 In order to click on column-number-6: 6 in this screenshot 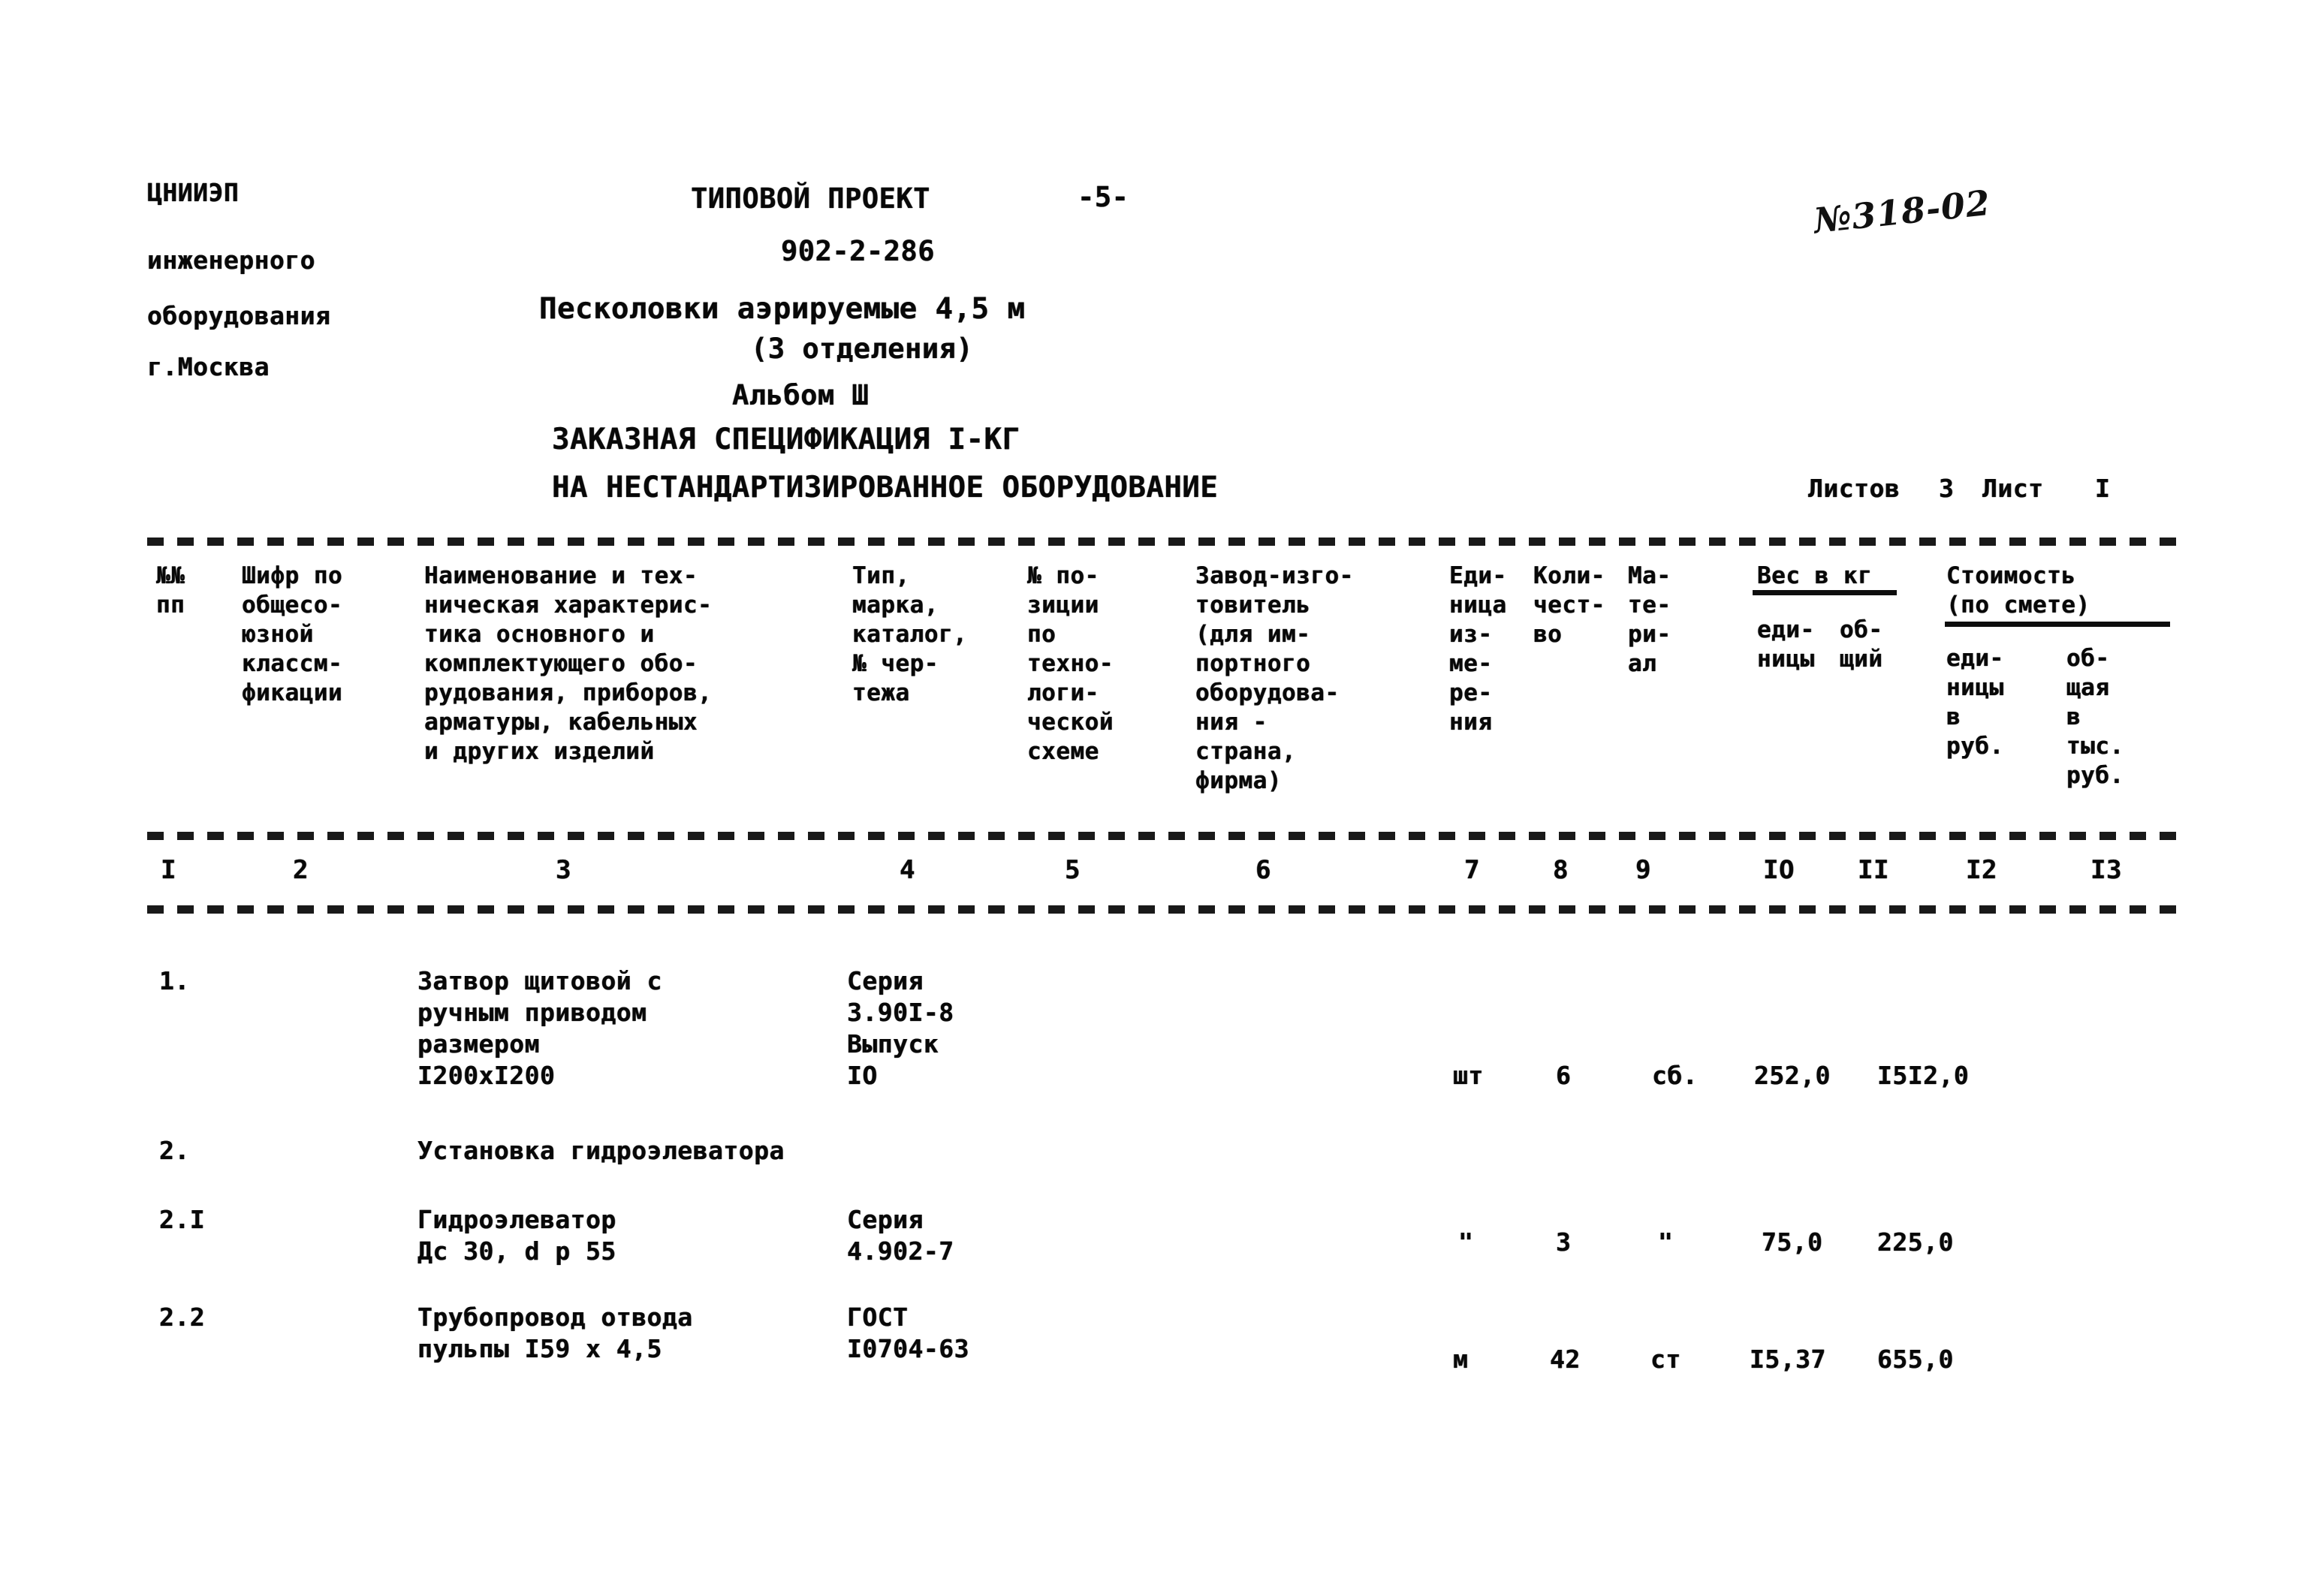, I will do `click(1263, 870)`.